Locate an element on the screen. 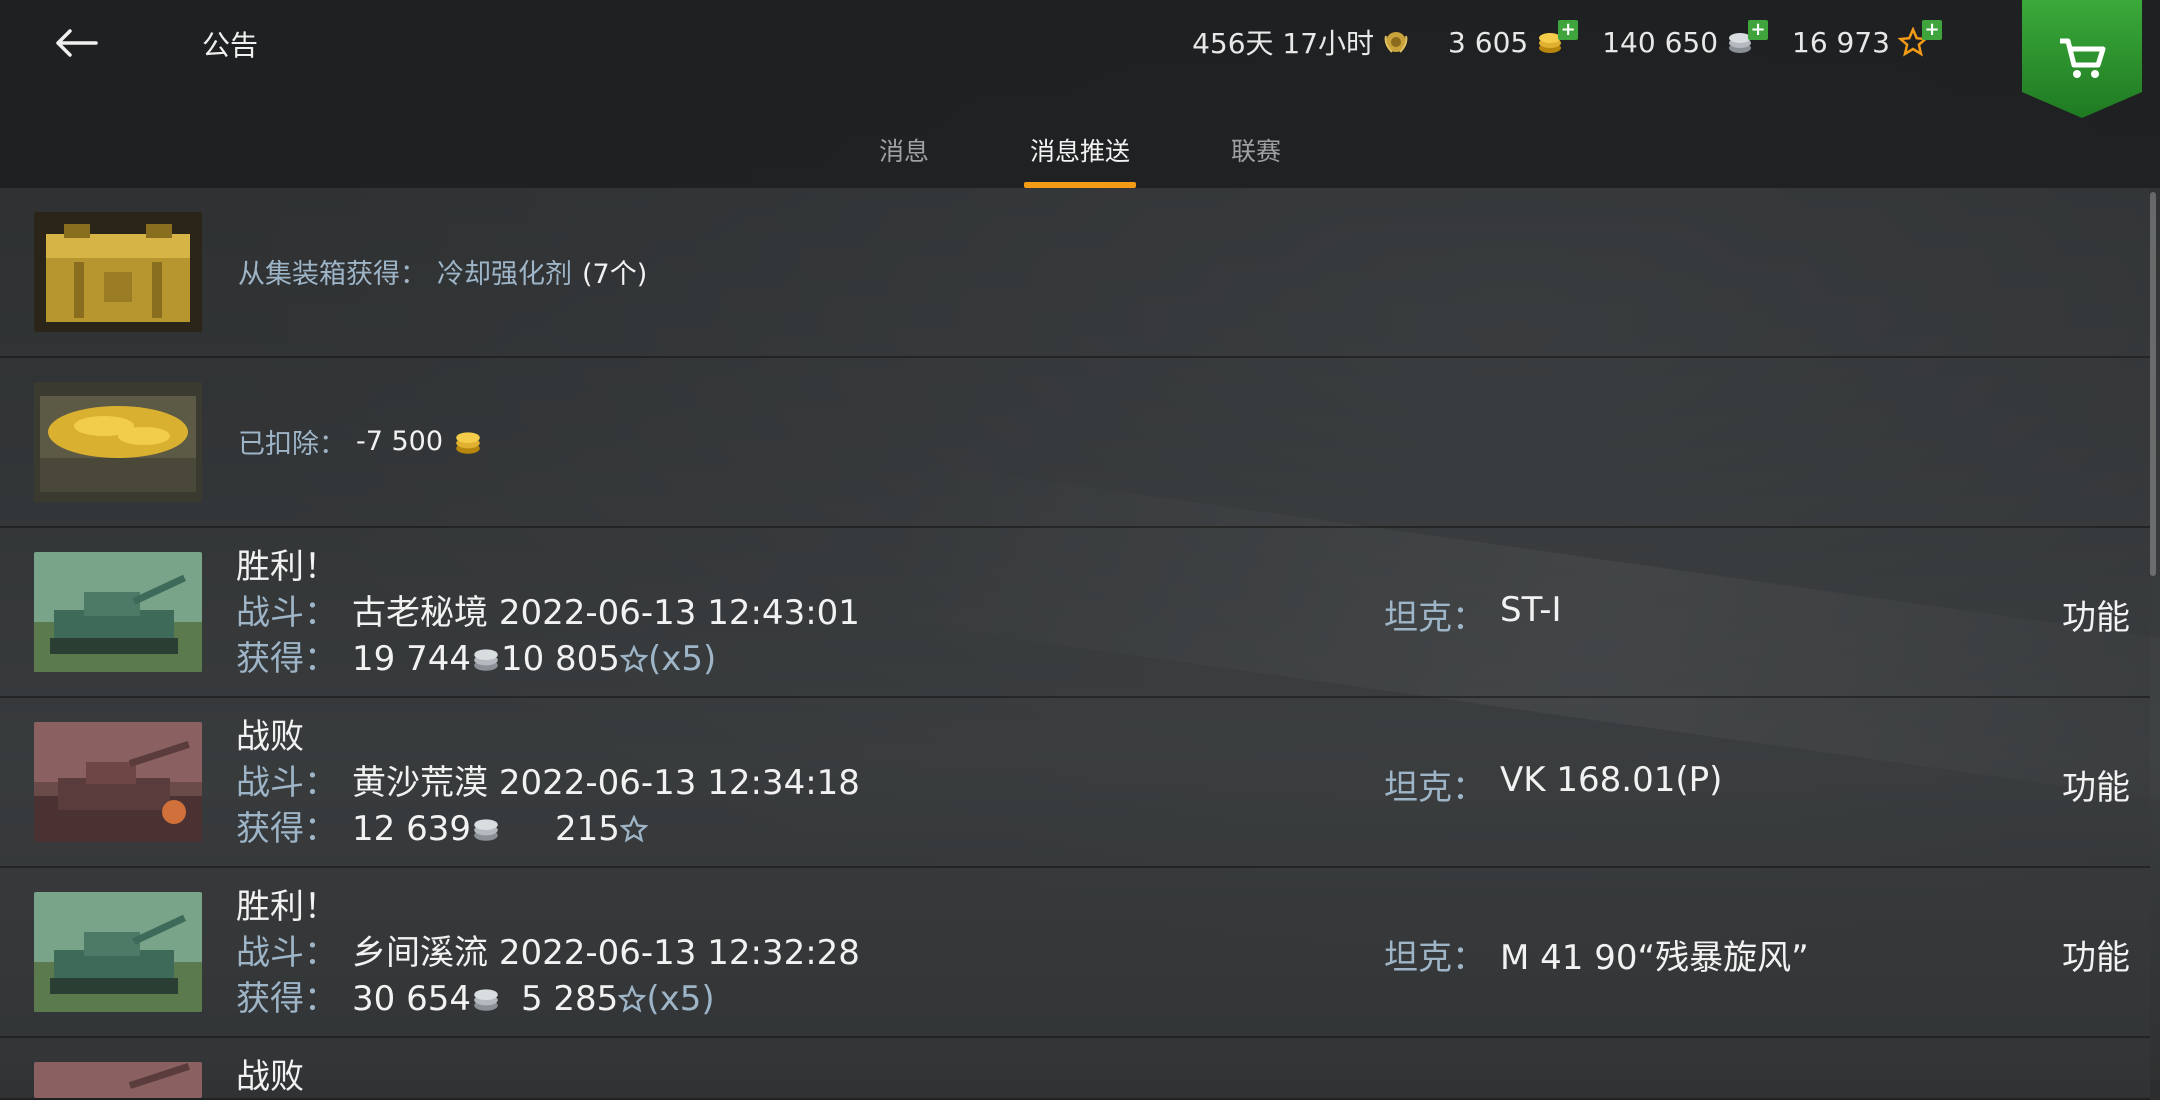 The height and width of the screenshot is (1100, 2160). tank-name: ST-I is located at coordinates (1531, 610).